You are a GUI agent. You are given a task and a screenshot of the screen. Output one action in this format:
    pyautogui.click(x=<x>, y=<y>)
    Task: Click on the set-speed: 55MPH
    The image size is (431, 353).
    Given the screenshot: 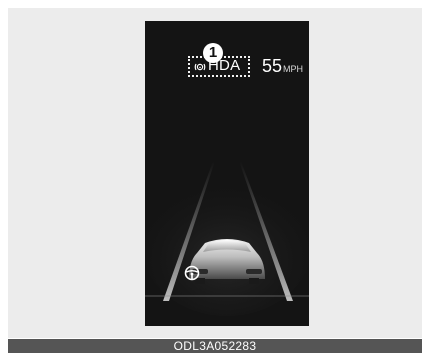 What is the action you would take?
    pyautogui.click(x=282, y=66)
    